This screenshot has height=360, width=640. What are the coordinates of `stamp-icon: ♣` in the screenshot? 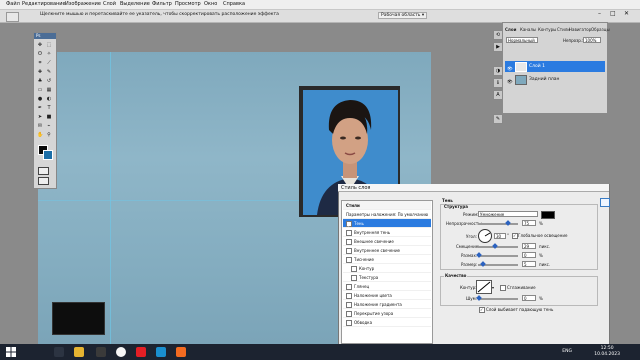 It's located at (40, 81).